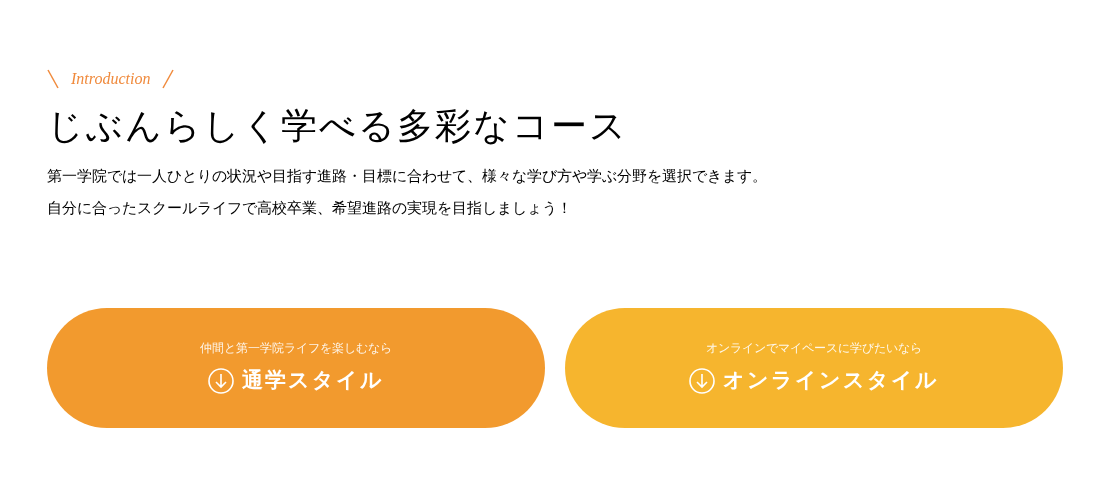 The image size is (1100, 500). I want to click on section-heading: じぶんらしく学べる多彩なコース, so click(338, 126).